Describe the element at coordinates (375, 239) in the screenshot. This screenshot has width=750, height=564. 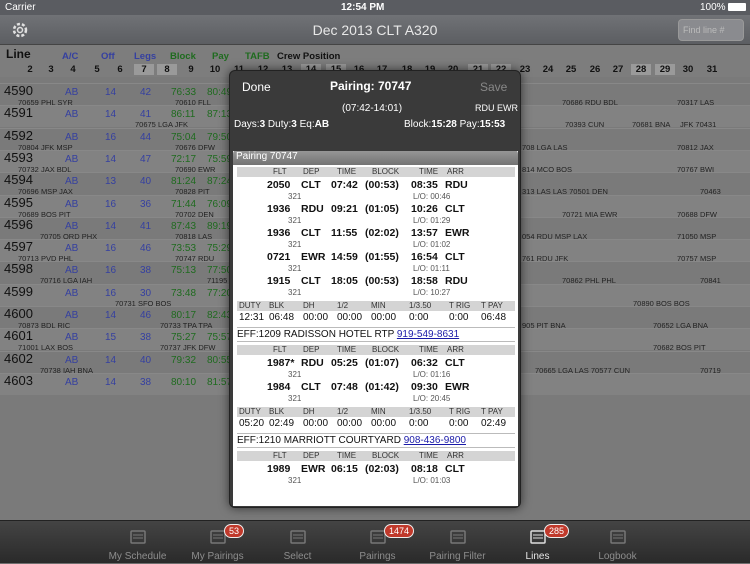
I see `flight-row: 1936 CLT 11:55 (02:02) 13:57 EWR 321 L/O: 01:02` at that location.